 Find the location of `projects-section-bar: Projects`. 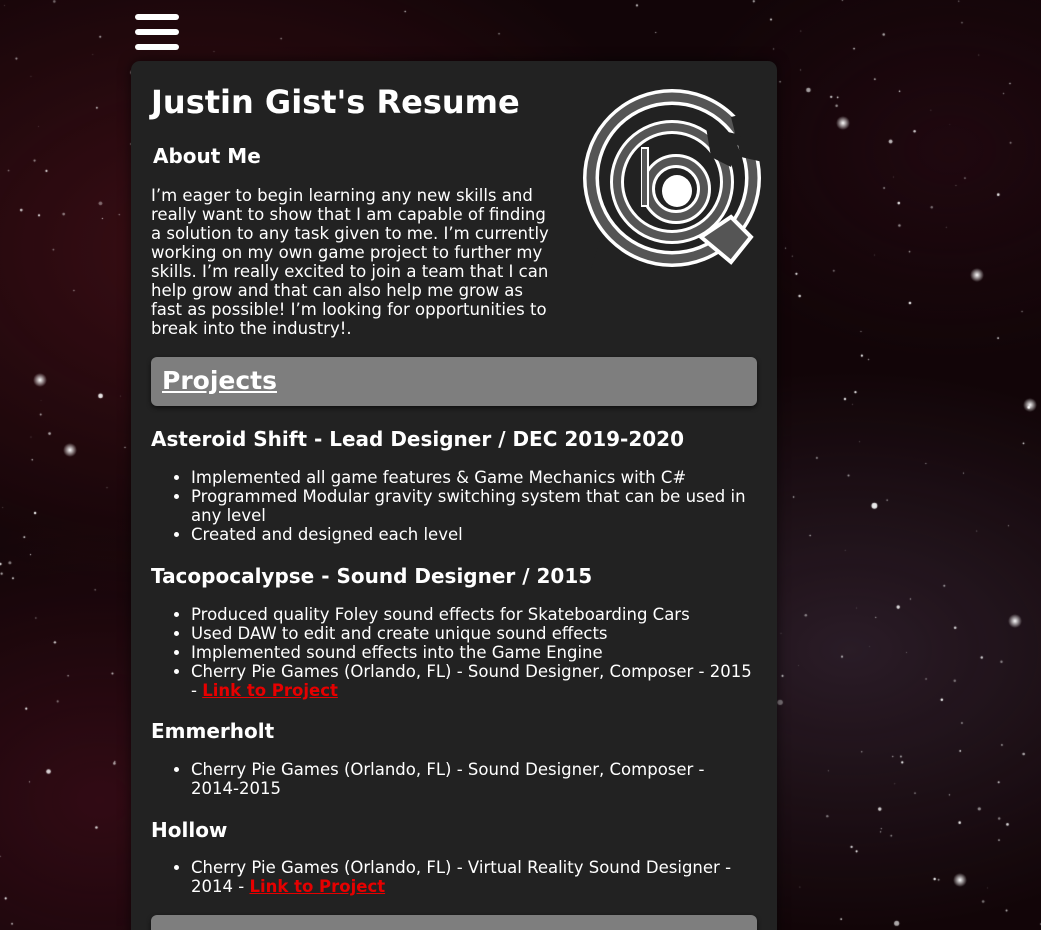

projects-section-bar: Projects is located at coordinates (454, 381).